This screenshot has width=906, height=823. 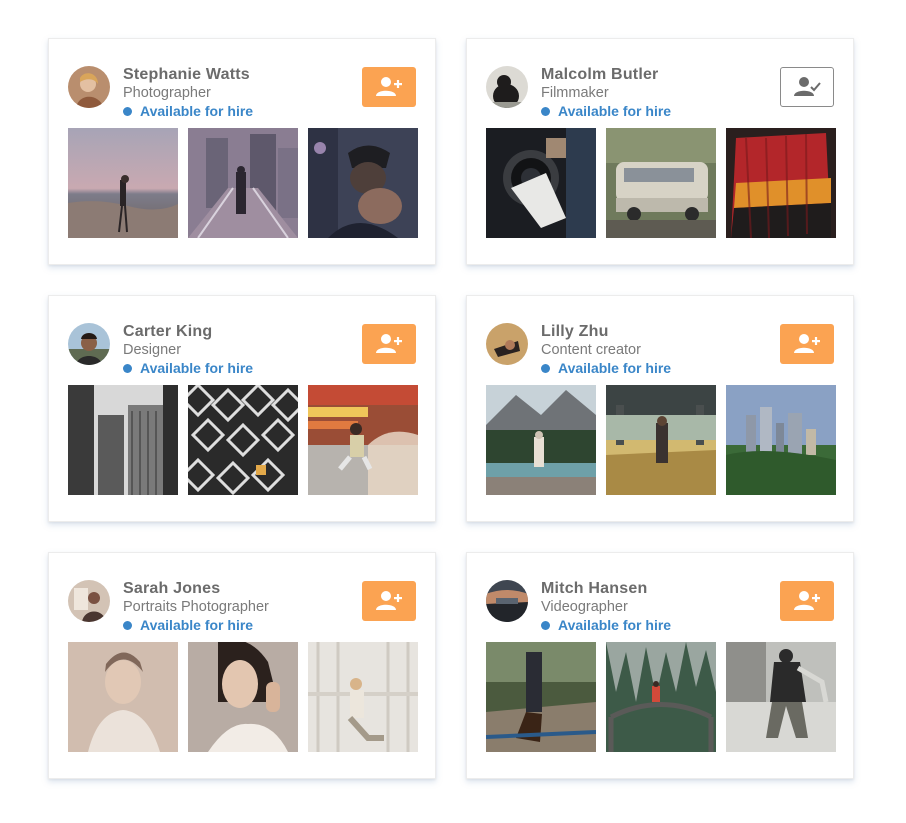 What do you see at coordinates (594, 588) in the screenshot?
I see `profile-name: Mitch Hansen` at bounding box center [594, 588].